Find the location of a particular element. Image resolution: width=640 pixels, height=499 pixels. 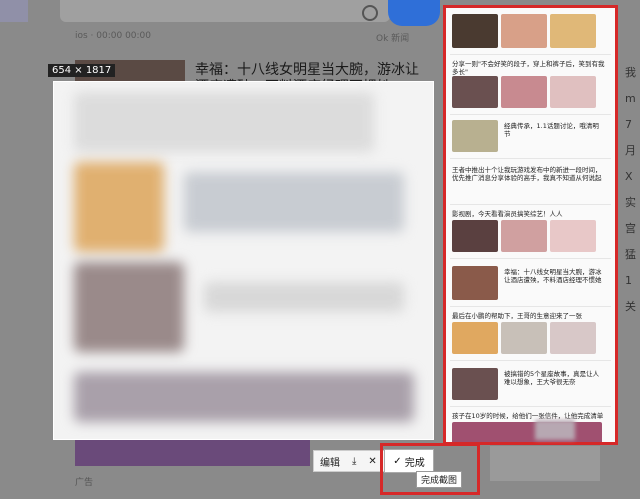

search-bar is located at coordinates (225, 11).